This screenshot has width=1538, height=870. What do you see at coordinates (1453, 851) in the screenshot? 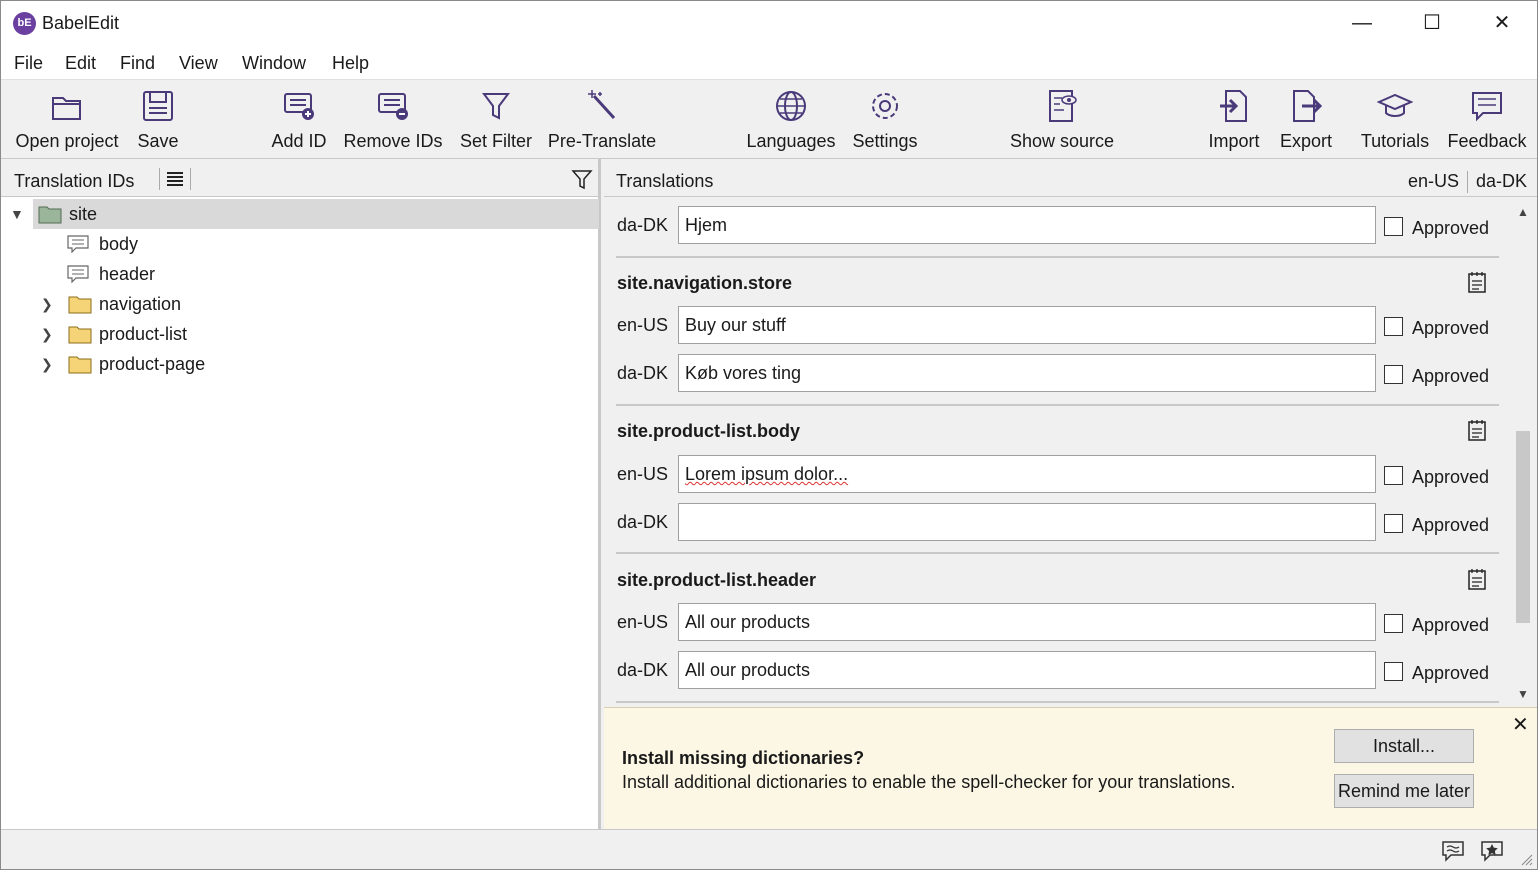
I see `chat-icon` at bounding box center [1453, 851].